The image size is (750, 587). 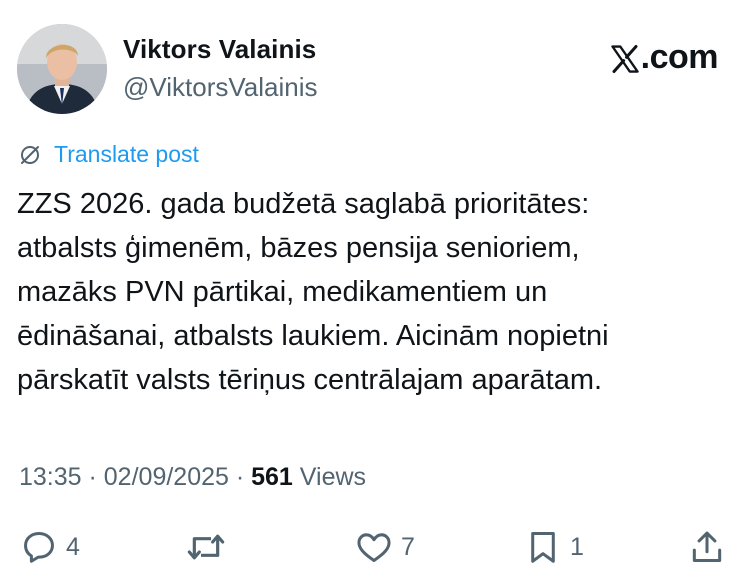 I want to click on x-logo-icon, so click(x=624, y=58).